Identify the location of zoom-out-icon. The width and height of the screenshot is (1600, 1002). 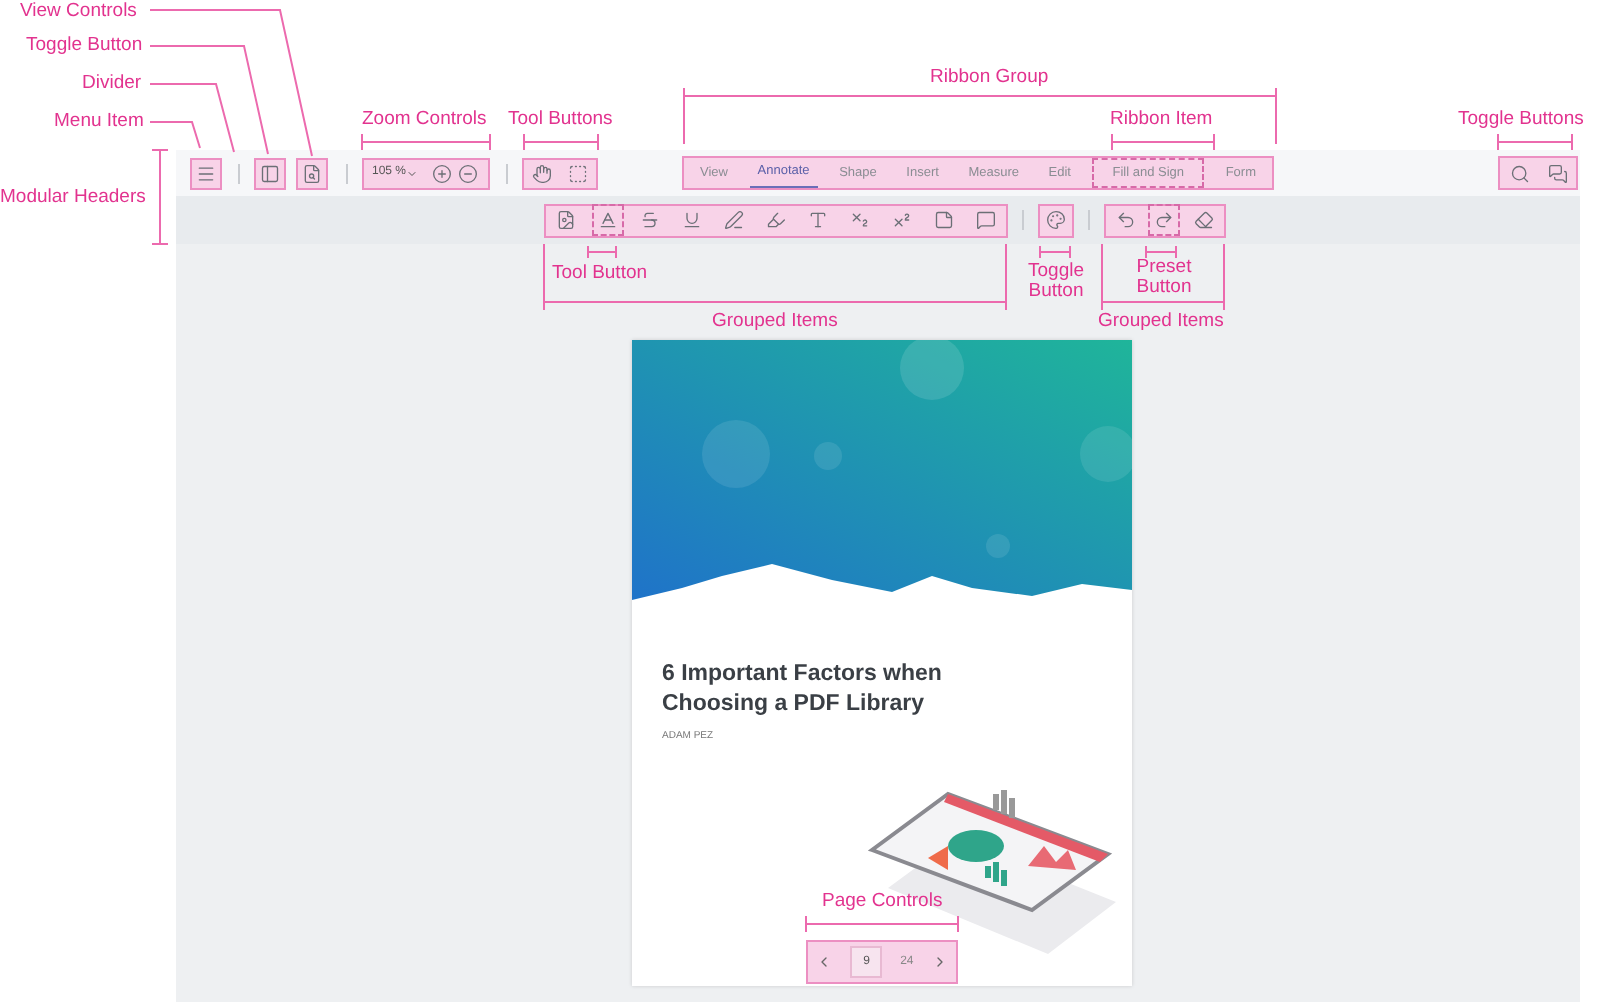
(468, 173).